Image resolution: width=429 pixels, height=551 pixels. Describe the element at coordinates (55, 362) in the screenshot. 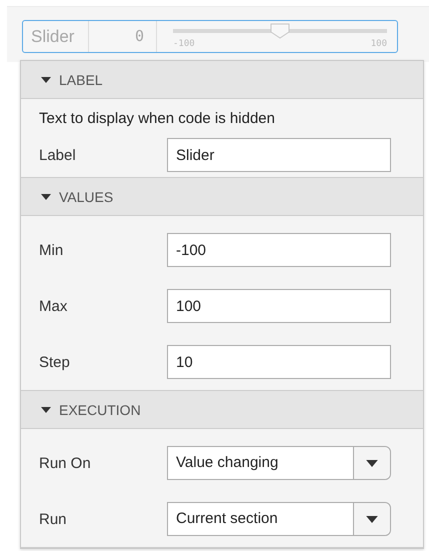

I see `field-label: Step` at that location.